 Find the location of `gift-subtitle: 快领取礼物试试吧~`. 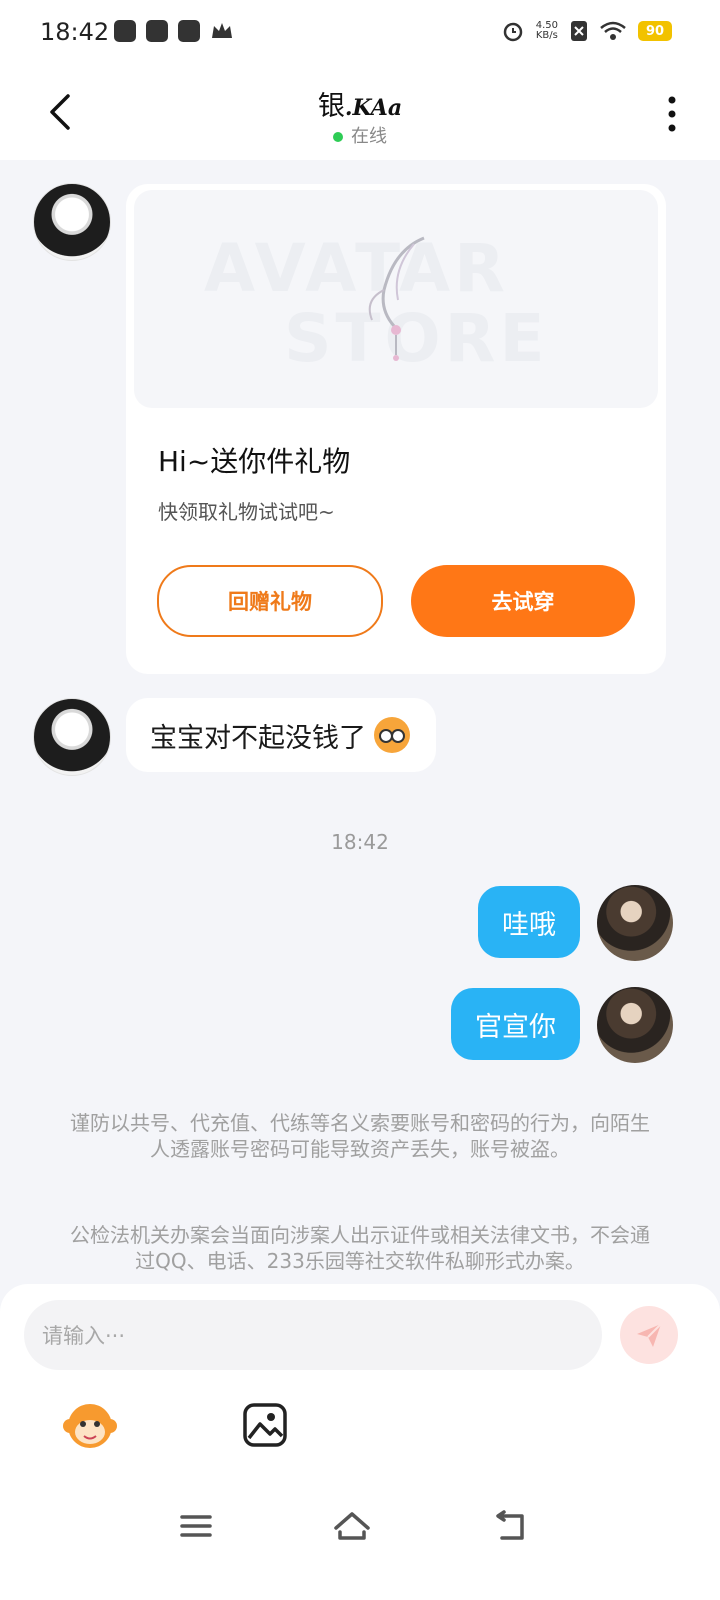

gift-subtitle: 快领取礼物试试吧~ is located at coordinates (246, 512).